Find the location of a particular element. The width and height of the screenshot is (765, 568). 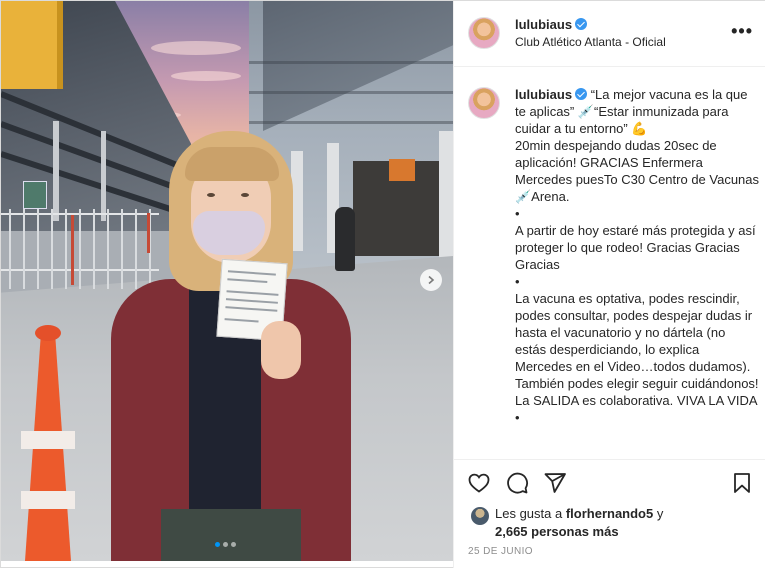

chevron-right-icon is located at coordinates (431, 280).